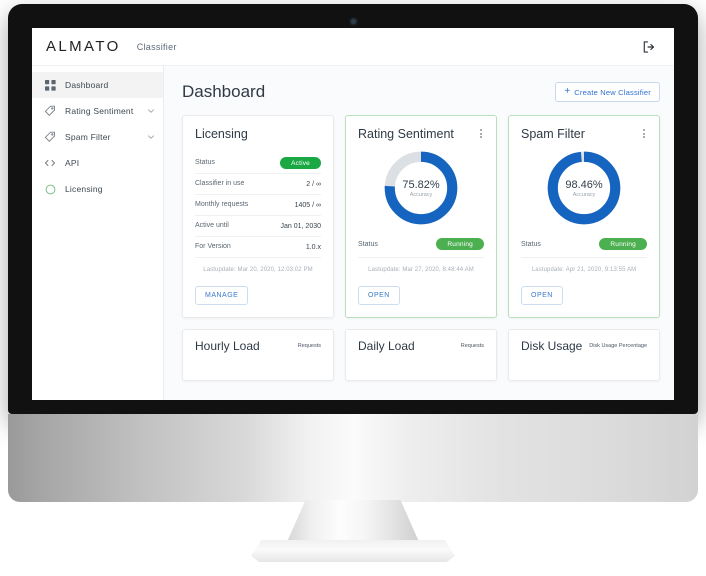 The image size is (706, 576). What do you see at coordinates (213, 247) in the screenshot?
I see `licensing-row-label: For Version` at bounding box center [213, 247].